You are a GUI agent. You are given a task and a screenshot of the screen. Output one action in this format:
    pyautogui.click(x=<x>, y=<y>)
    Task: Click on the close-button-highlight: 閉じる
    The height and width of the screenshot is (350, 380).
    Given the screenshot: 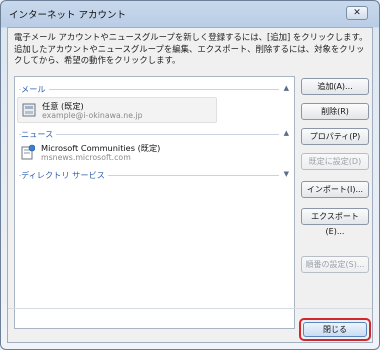 What is the action you would take?
    pyautogui.click(x=335, y=329)
    